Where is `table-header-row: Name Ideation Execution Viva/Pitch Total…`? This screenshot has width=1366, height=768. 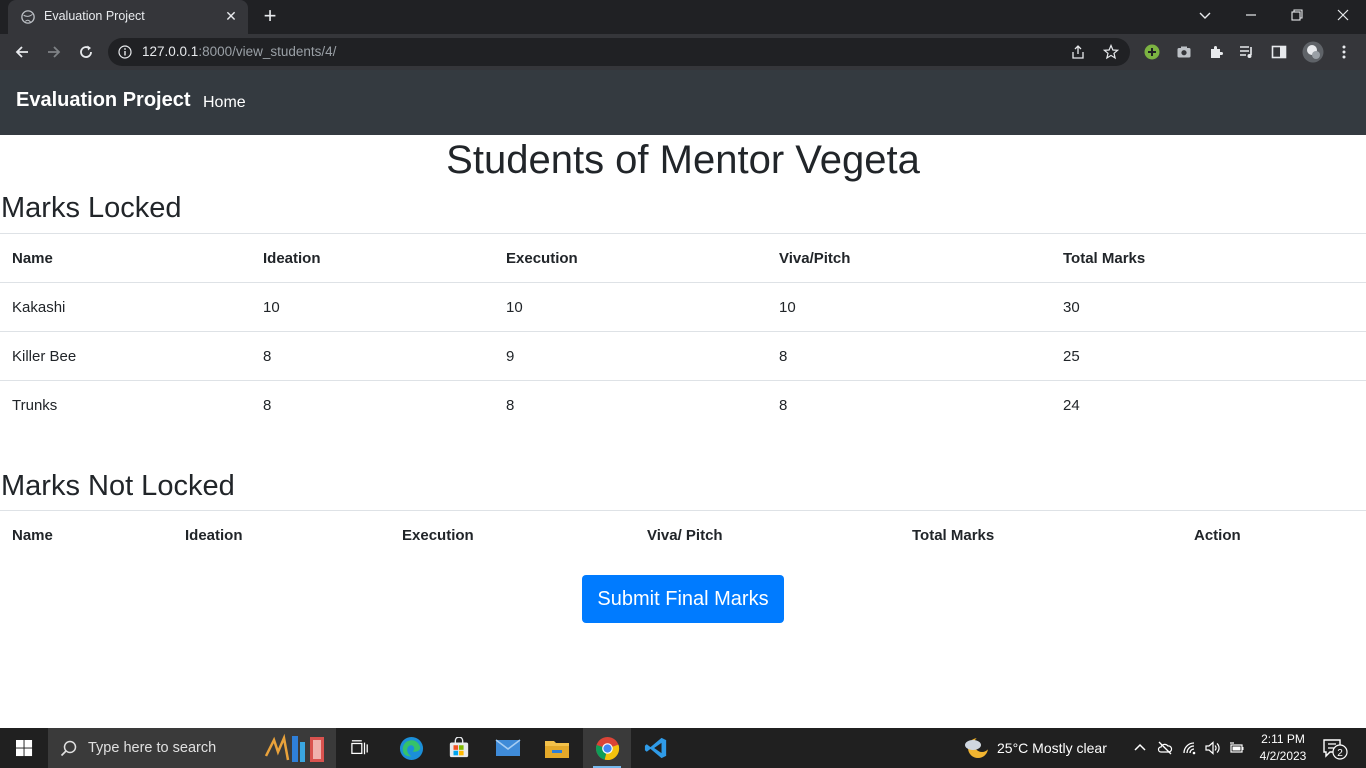 table-header-row: Name Ideation Execution Viva/Pitch Total… is located at coordinates (683, 258).